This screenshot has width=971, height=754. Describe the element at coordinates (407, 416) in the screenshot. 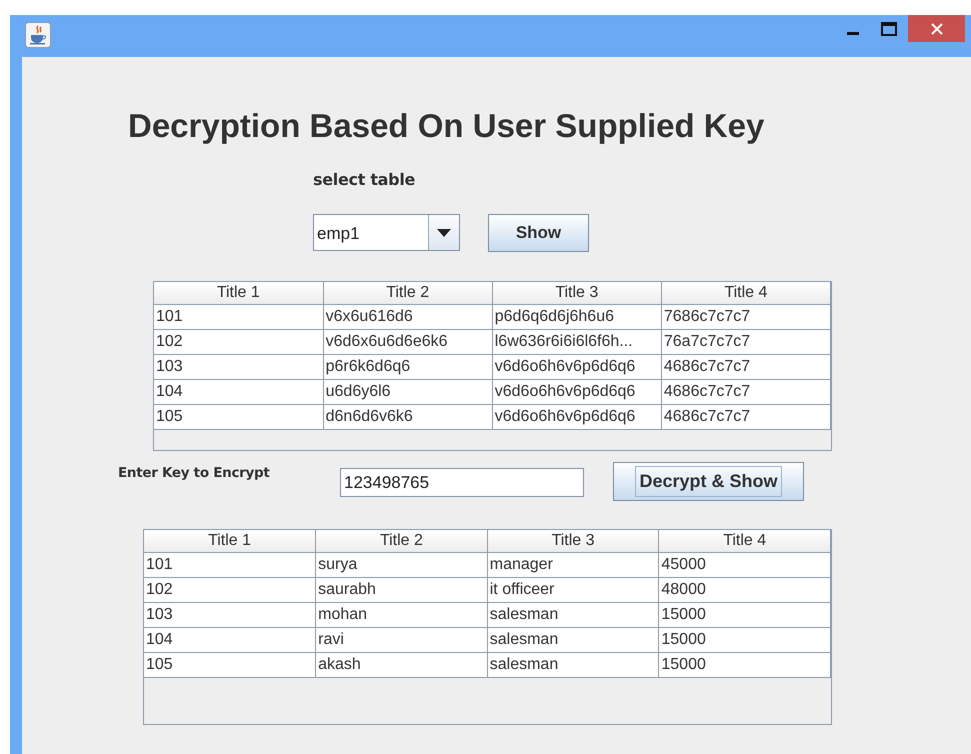

I see `table-cell: d6n6d6v6k6` at that location.